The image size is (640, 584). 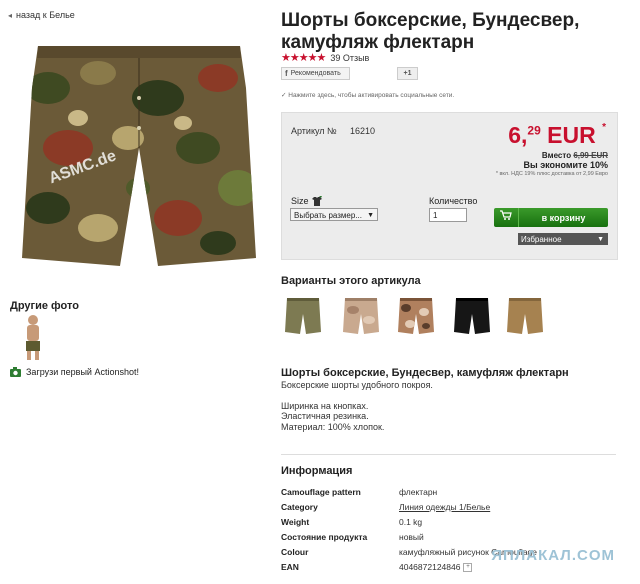 What do you see at coordinates (411, 522) in the screenshot?
I see `info-value-weight: 0.1 kg` at bounding box center [411, 522].